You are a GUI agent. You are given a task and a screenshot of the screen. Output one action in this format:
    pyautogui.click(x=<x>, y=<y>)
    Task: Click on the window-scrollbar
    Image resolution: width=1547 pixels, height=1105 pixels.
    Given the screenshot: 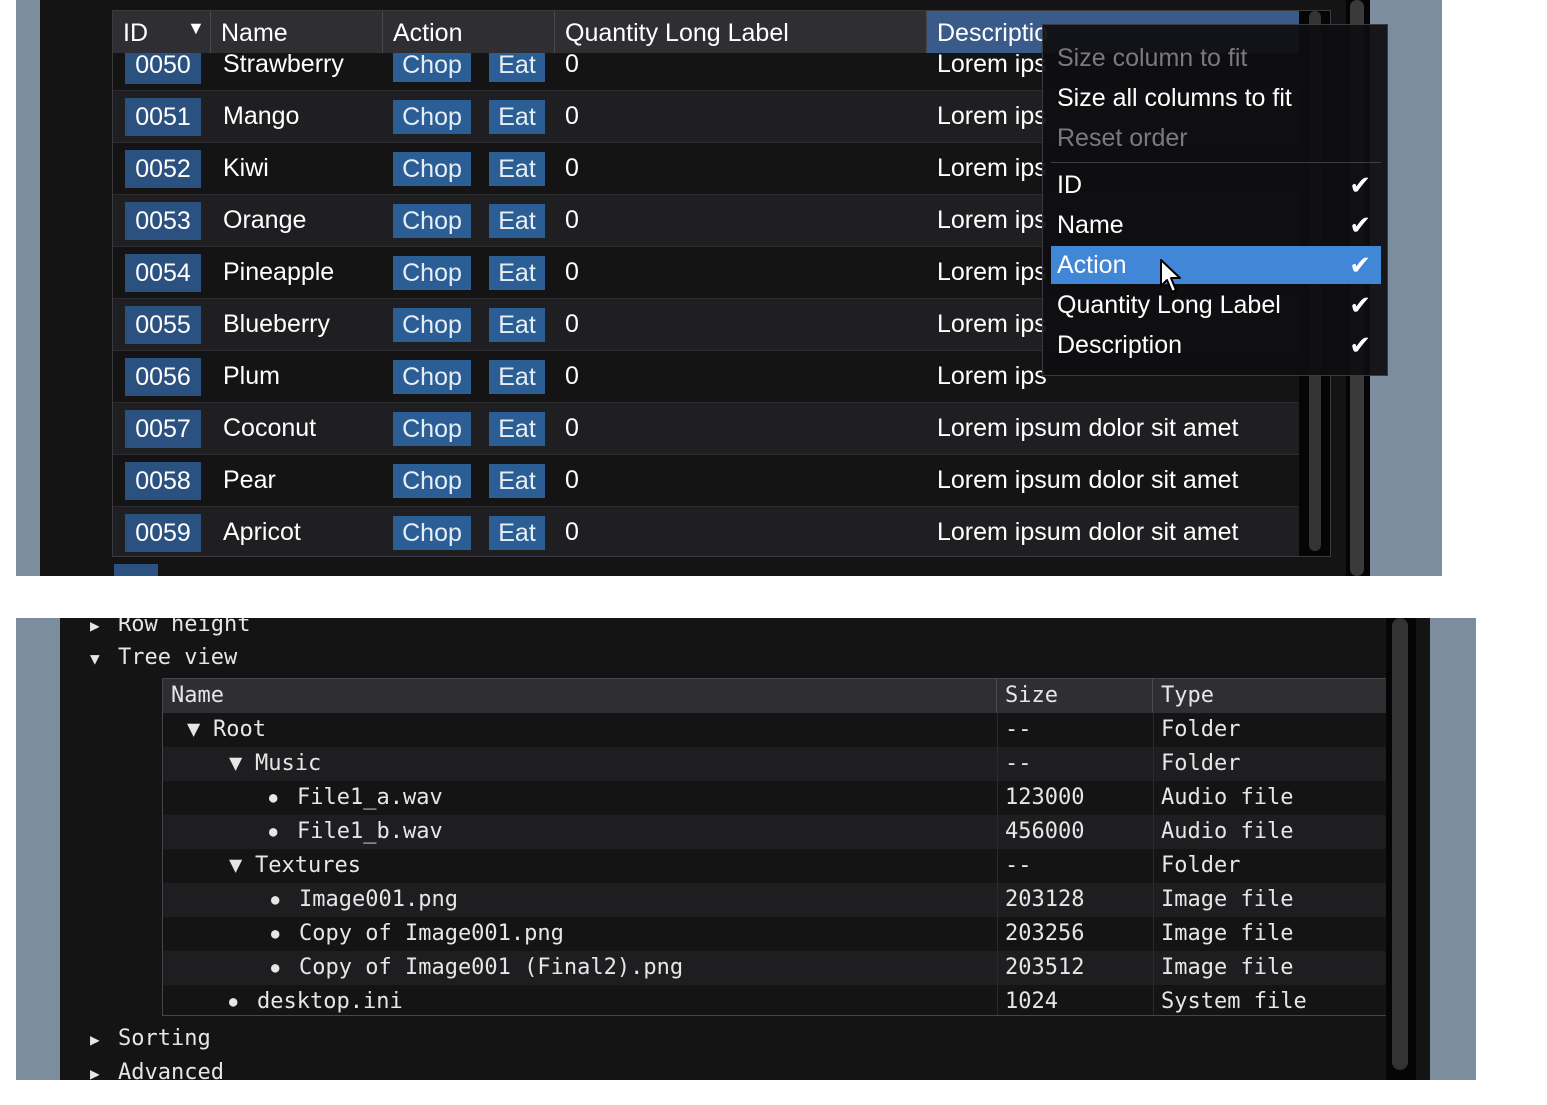 What is the action you would take?
    pyautogui.click(x=1401, y=849)
    